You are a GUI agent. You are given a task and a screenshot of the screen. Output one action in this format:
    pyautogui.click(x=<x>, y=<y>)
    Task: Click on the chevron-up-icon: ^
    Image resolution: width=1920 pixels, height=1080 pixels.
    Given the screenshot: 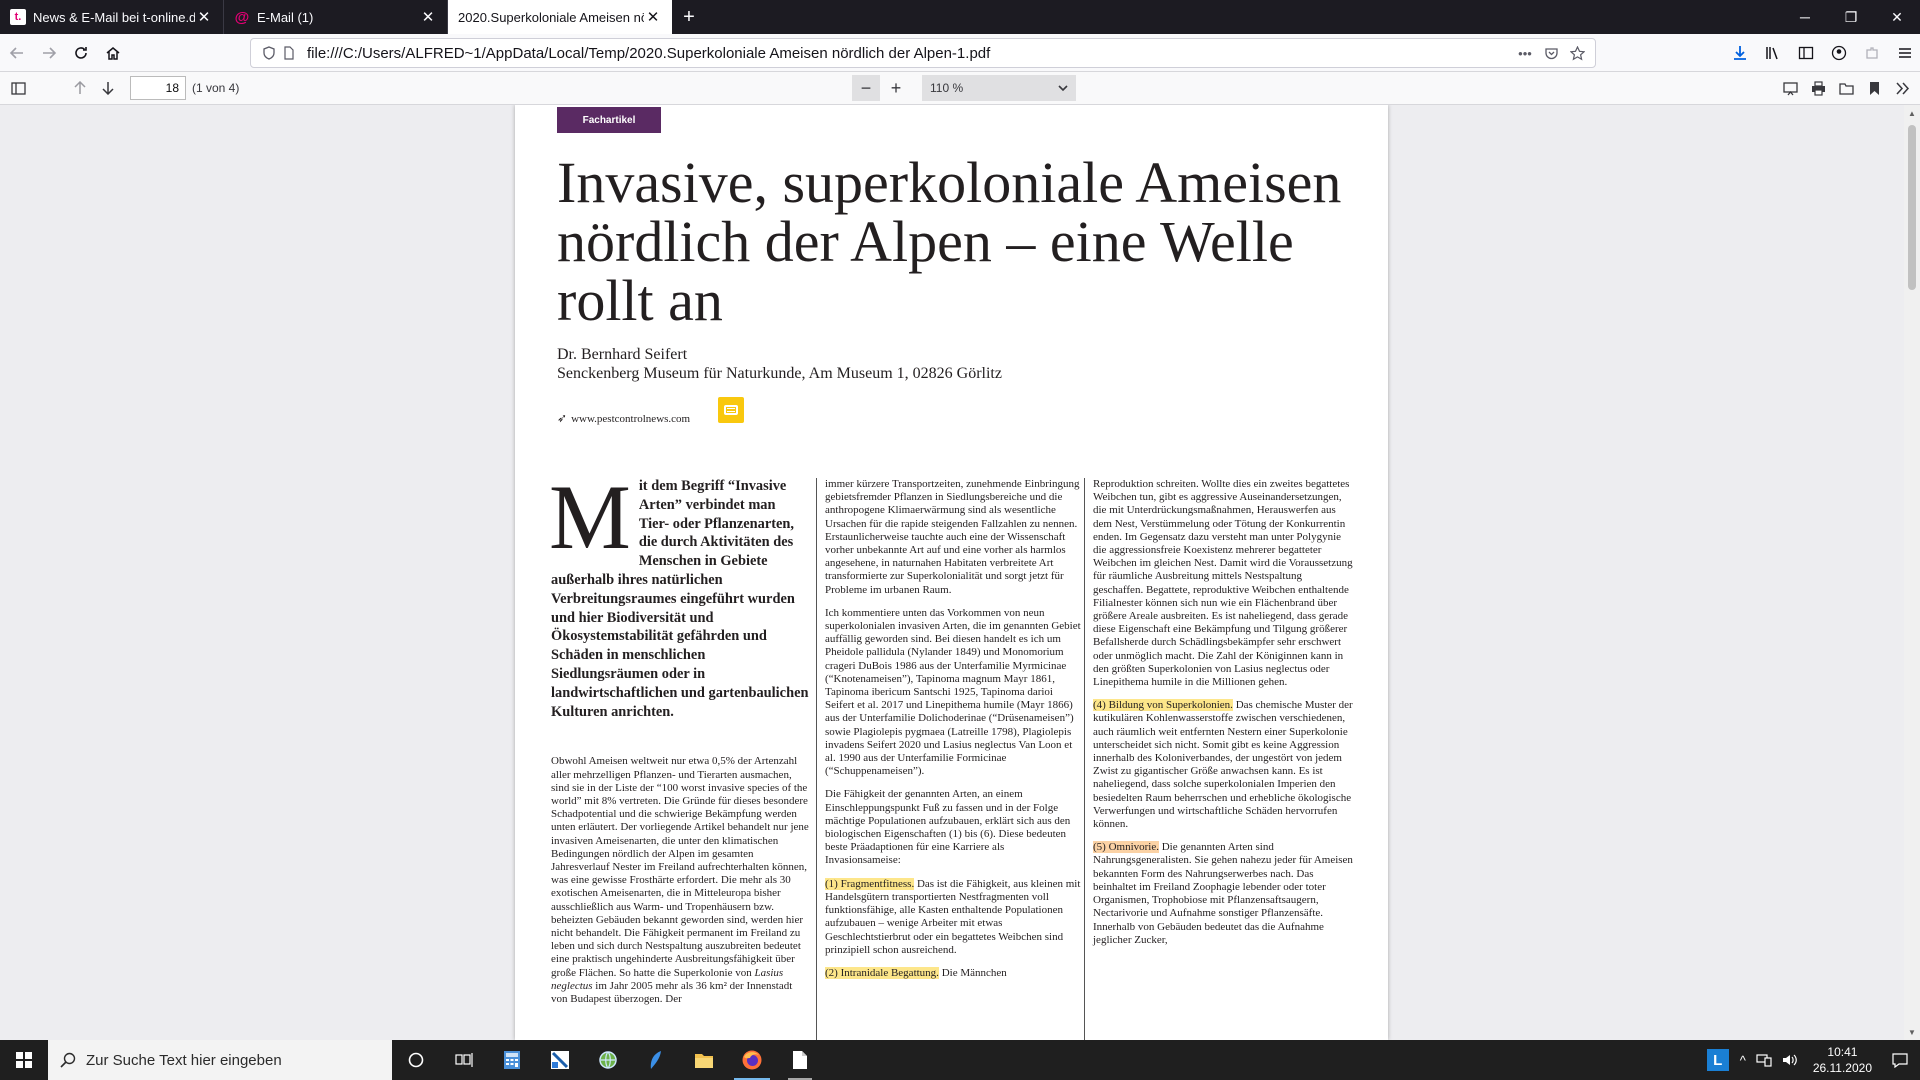 What is the action you would take?
    pyautogui.click(x=1743, y=1060)
    